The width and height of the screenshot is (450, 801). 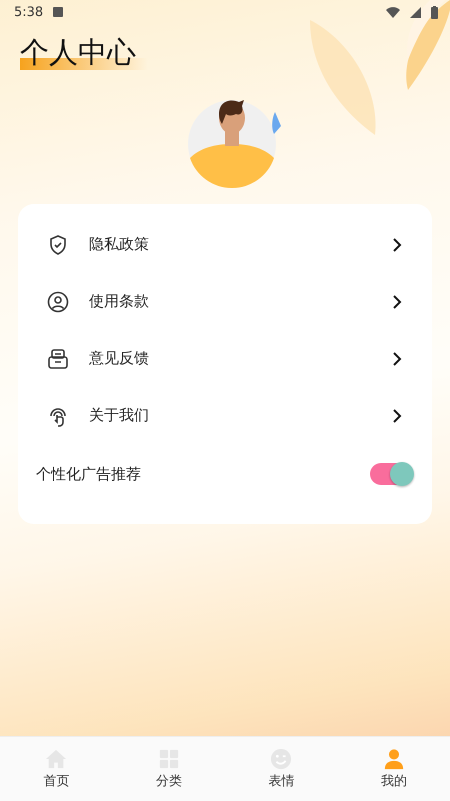 I want to click on signal-icon, so click(x=415, y=12).